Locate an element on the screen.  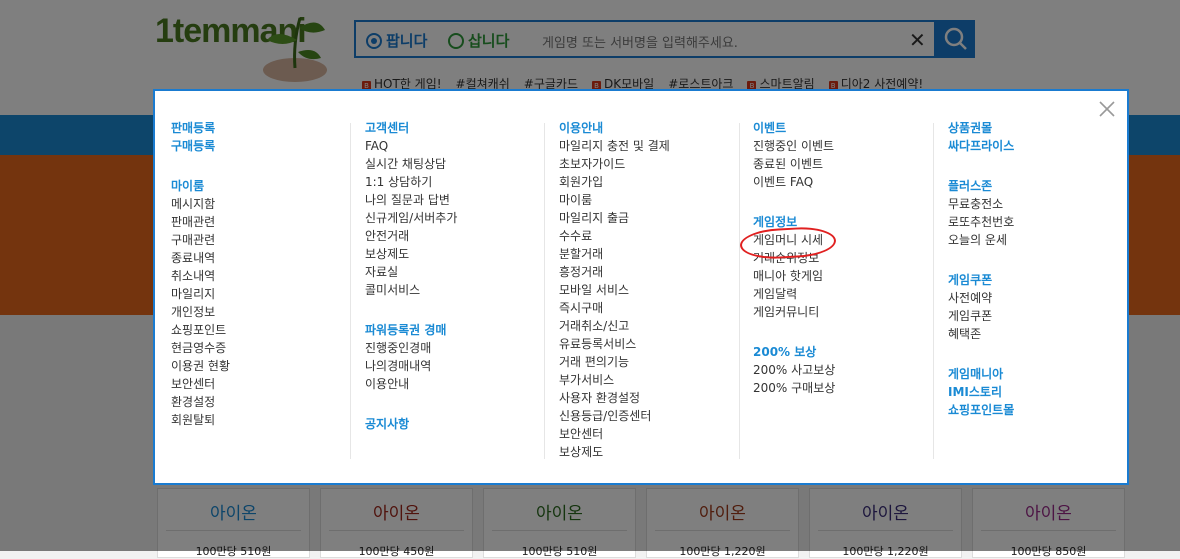
menu-link: 게임달력 is located at coordinates (794, 294).